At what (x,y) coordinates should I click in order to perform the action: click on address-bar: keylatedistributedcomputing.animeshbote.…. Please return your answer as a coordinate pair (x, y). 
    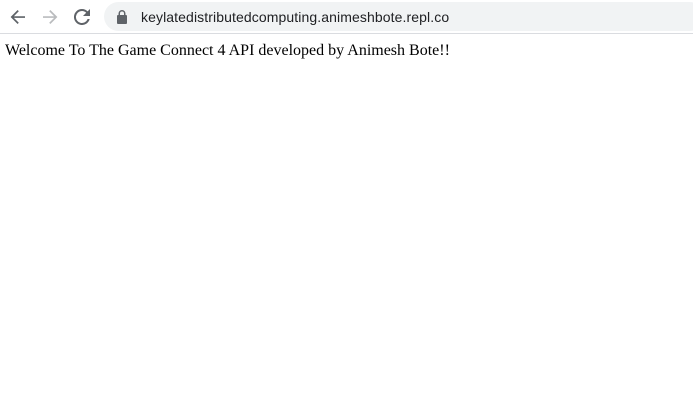
    Looking at the image, I should click on (398, 16).